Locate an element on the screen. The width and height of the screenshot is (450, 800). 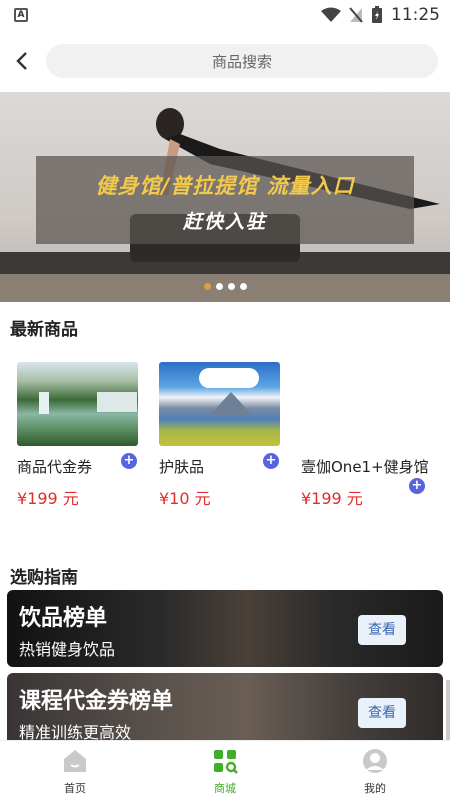
guide-card-title: 课程代金券榜单 is located at coordinates (96, 701).